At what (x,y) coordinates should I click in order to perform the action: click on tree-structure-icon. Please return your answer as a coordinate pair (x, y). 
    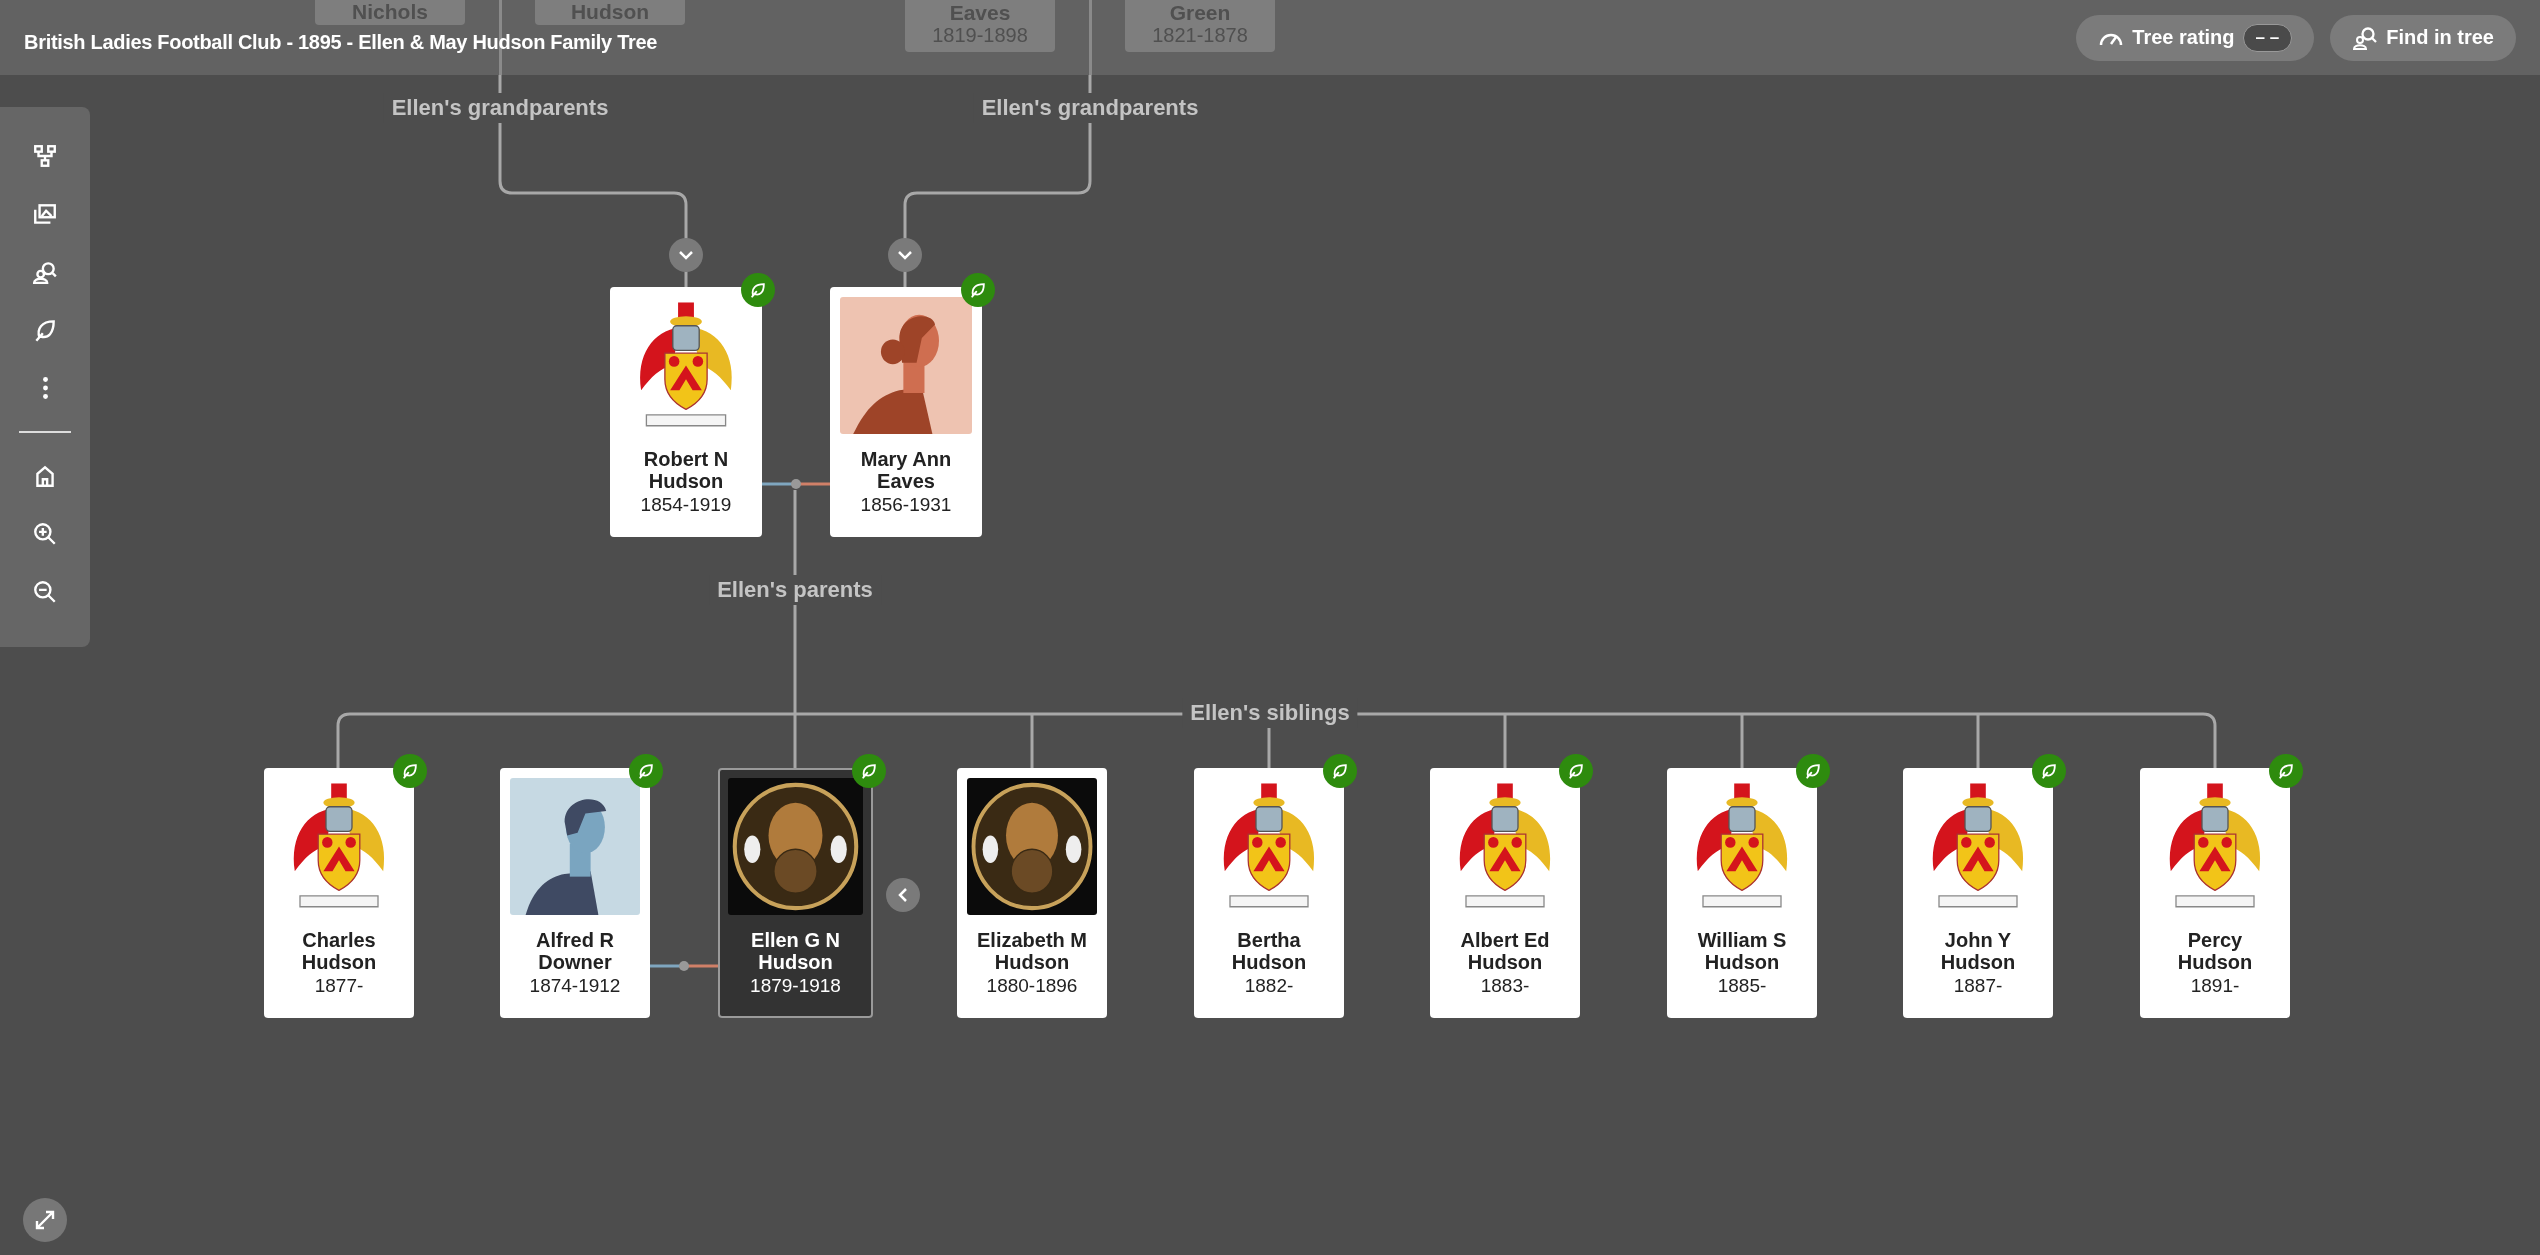
    Looking at the image, I should click on (45, 156).